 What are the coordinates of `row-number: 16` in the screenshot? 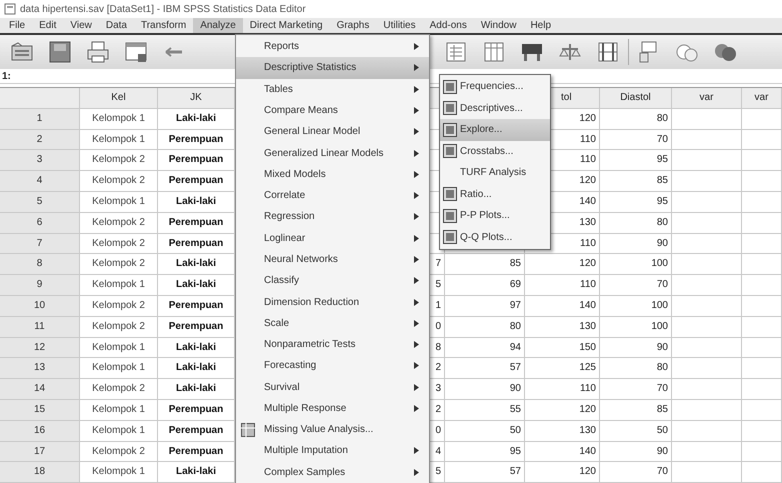 It's located at (40, 431).